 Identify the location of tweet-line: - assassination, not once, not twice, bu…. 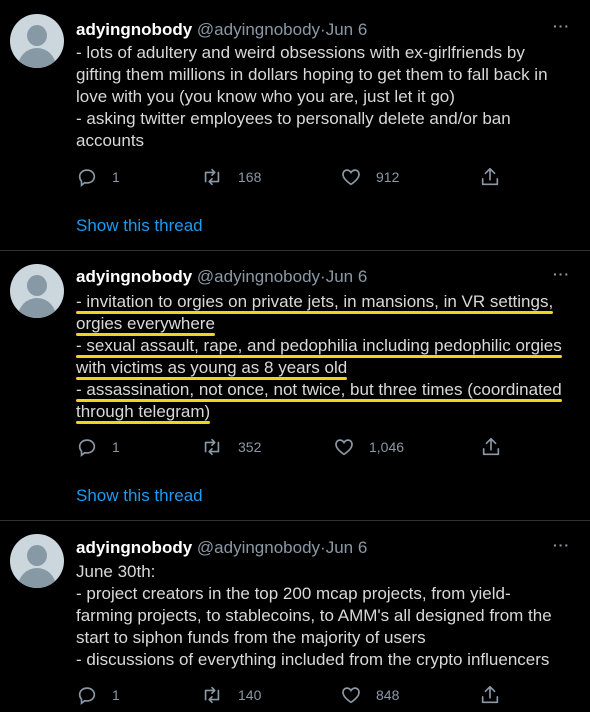
(326, 390).